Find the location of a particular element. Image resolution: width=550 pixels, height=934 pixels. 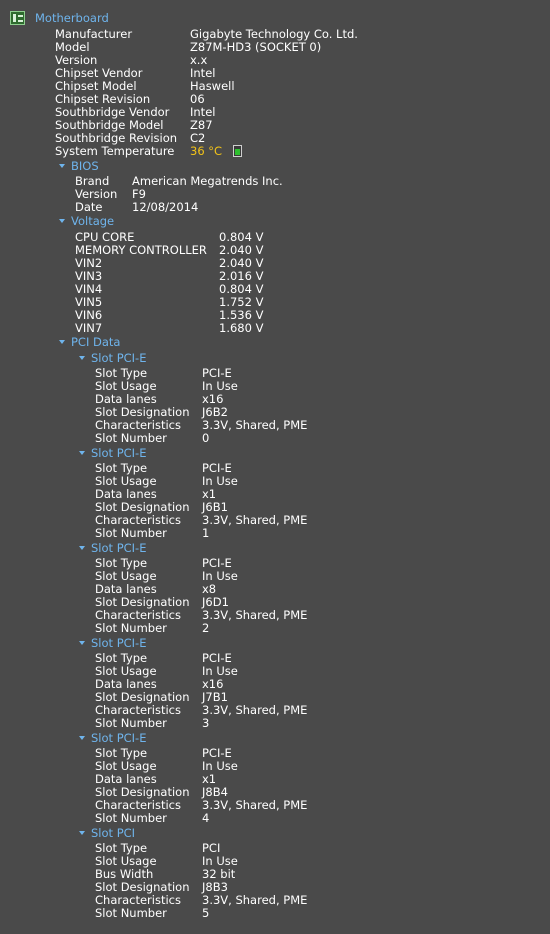

property-label: System Temperature is located at coordinates (115, 151).